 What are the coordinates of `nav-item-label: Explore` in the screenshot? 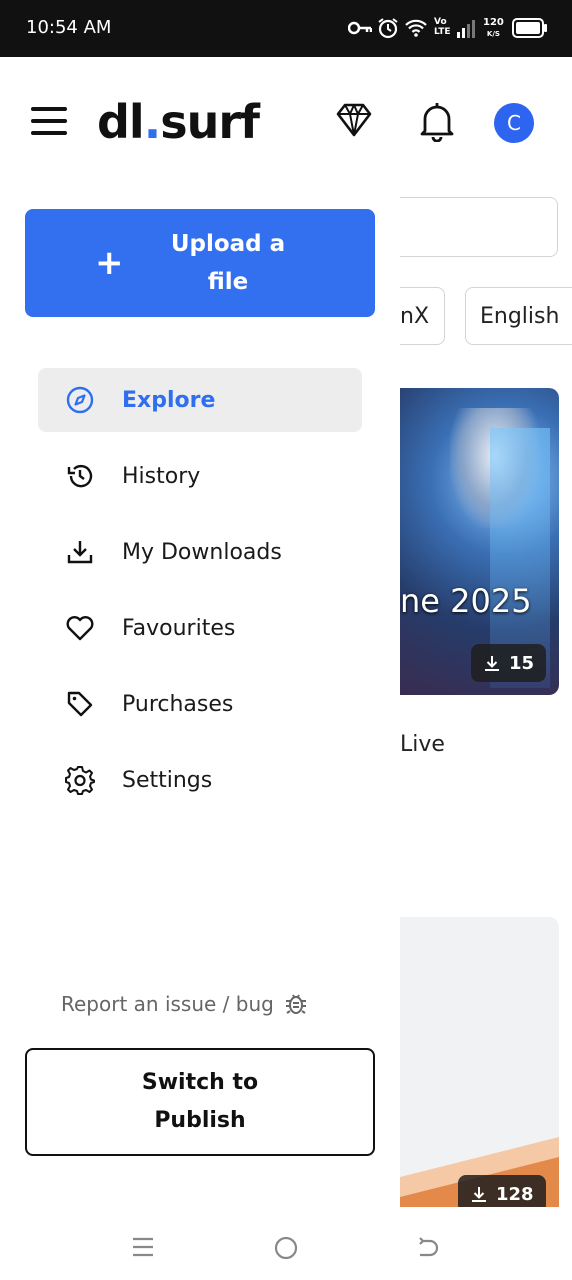 It's located at (169, 400).